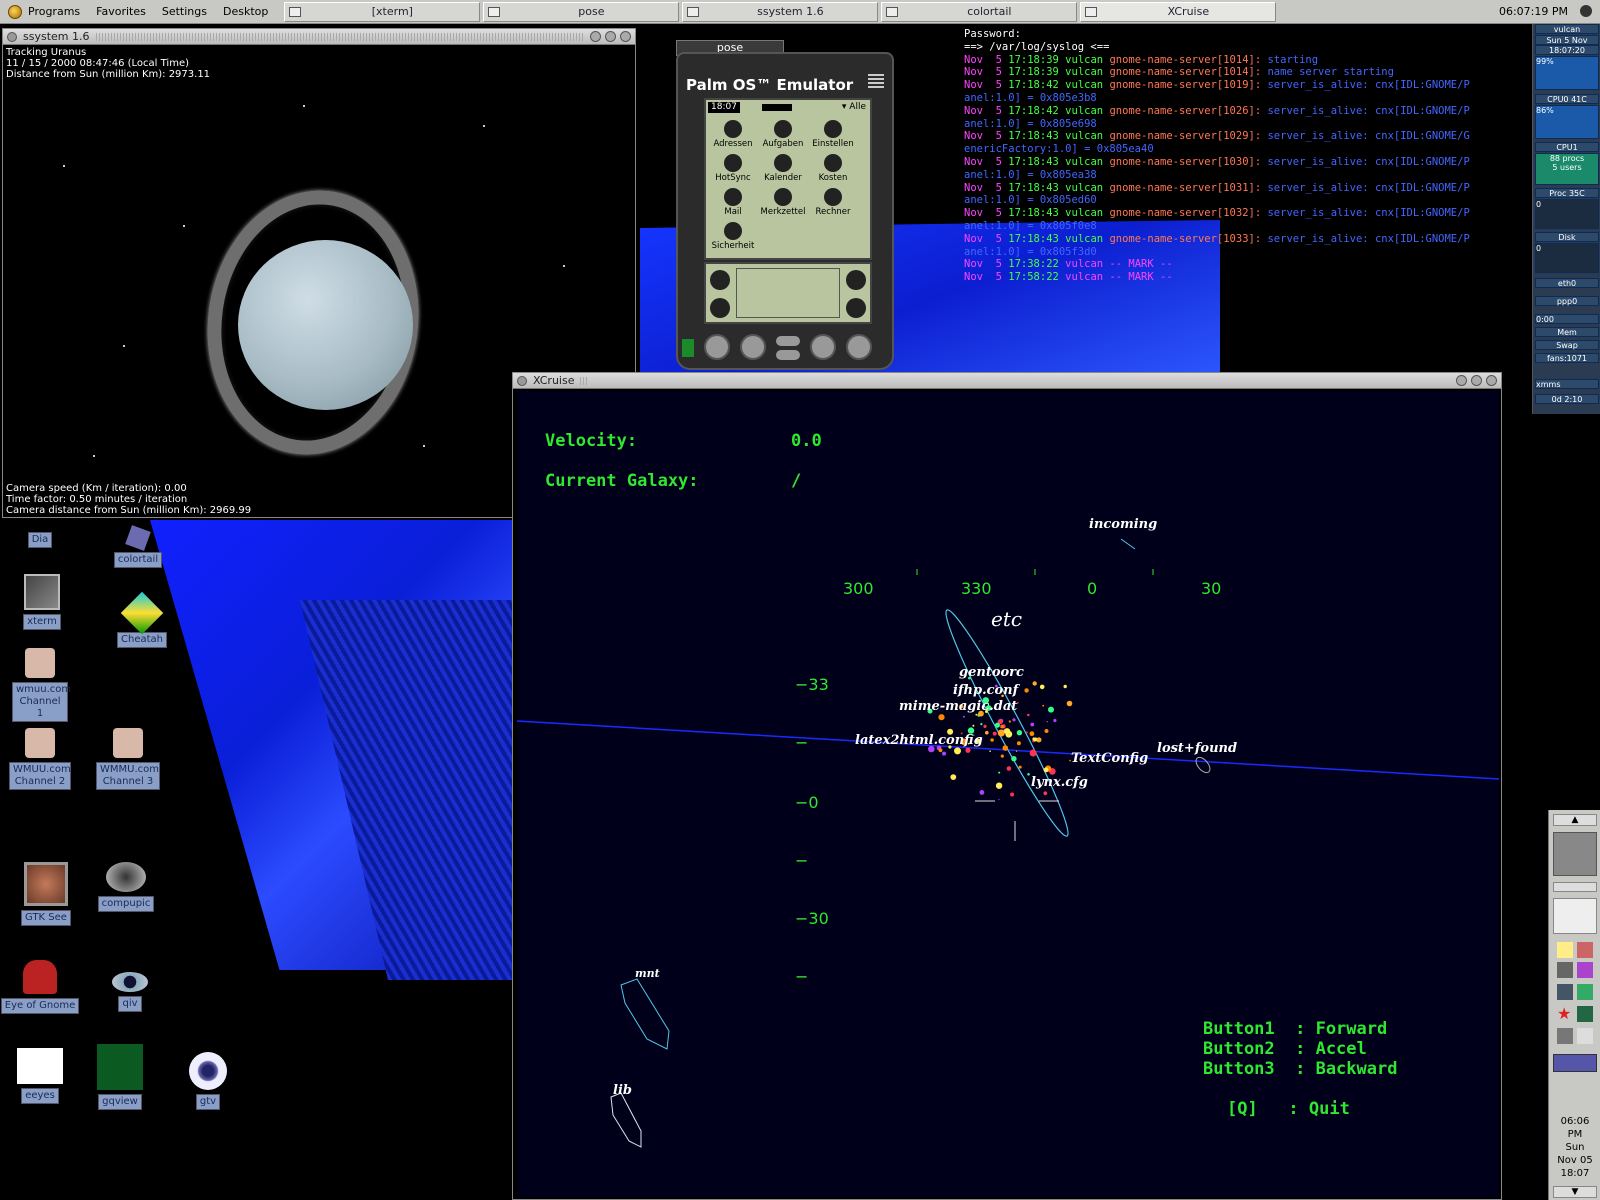 The width and height of the screenshot is (1600, 1200). Describe the element at coordinates (142, 619) in the screenshot. I see `desktop-icon-cheatah: Cheatah` at that location.